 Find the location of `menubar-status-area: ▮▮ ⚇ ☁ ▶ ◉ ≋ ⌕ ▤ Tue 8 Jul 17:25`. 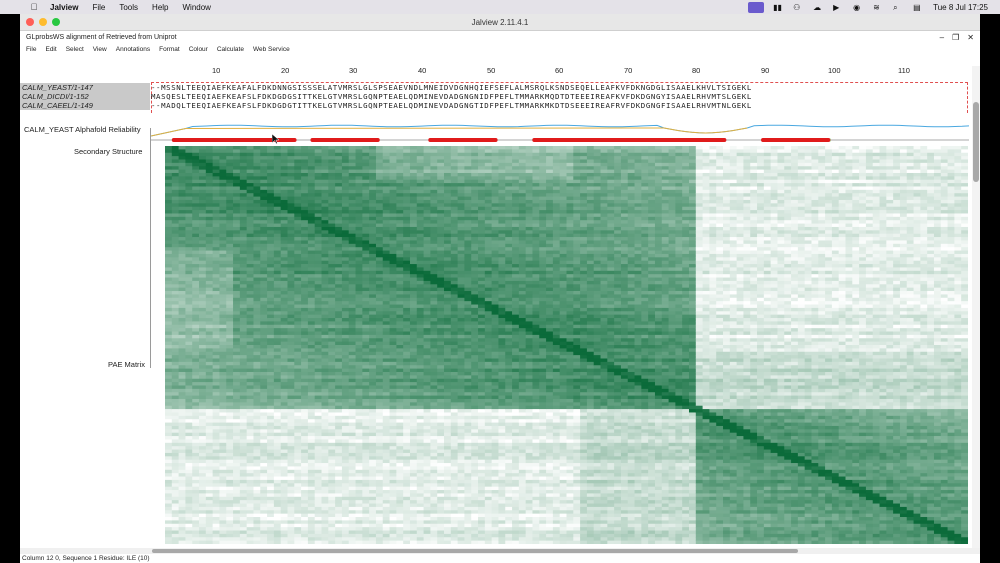

menubar-status-area: ▮▮ ⚇ ☁ ▶ ◉ ≋ ⌕ ▤ Tue 8 Jul 17:25 is located at coordinates (868, 7).